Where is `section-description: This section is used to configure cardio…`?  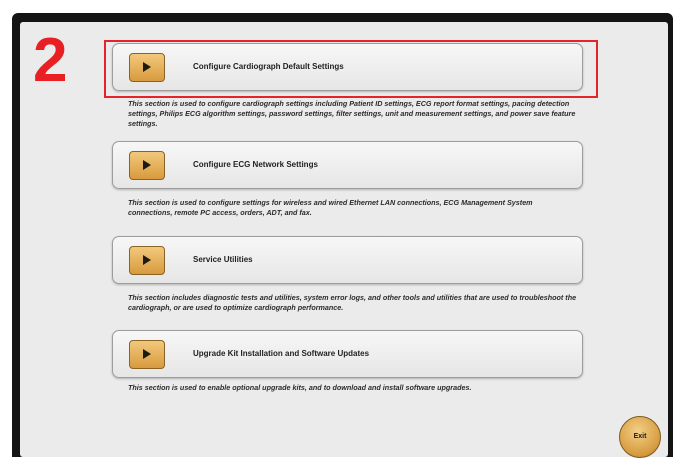 section-description: This section is used to configure cardio… is located at coordinates (352, 113).